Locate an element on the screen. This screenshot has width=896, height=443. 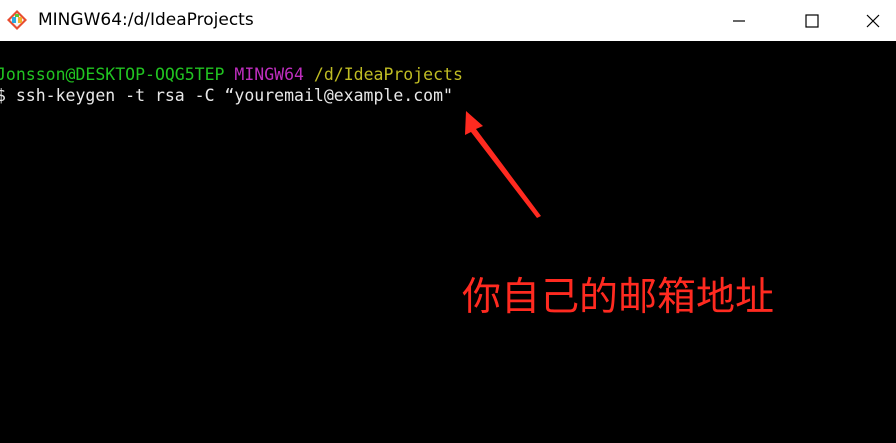
annotation-arrow is located at coordinates (503, 164).